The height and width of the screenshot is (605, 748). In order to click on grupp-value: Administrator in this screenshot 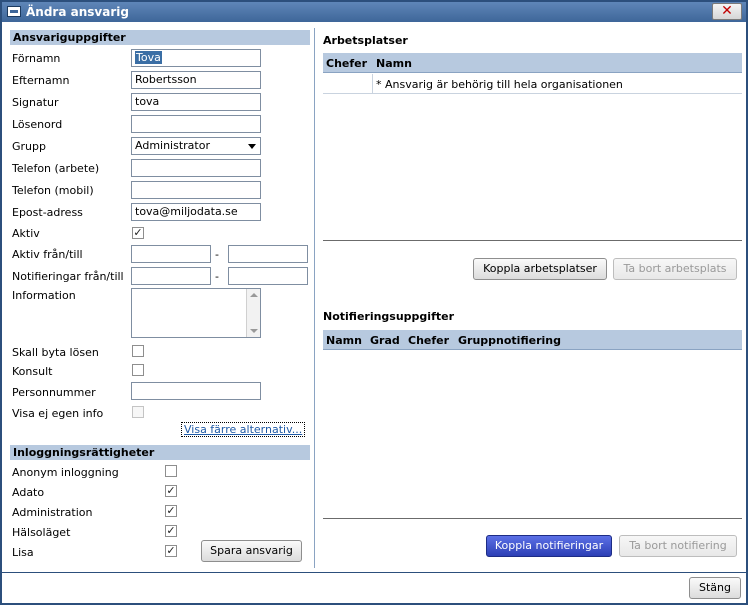, I will do `click(172, 145)`.